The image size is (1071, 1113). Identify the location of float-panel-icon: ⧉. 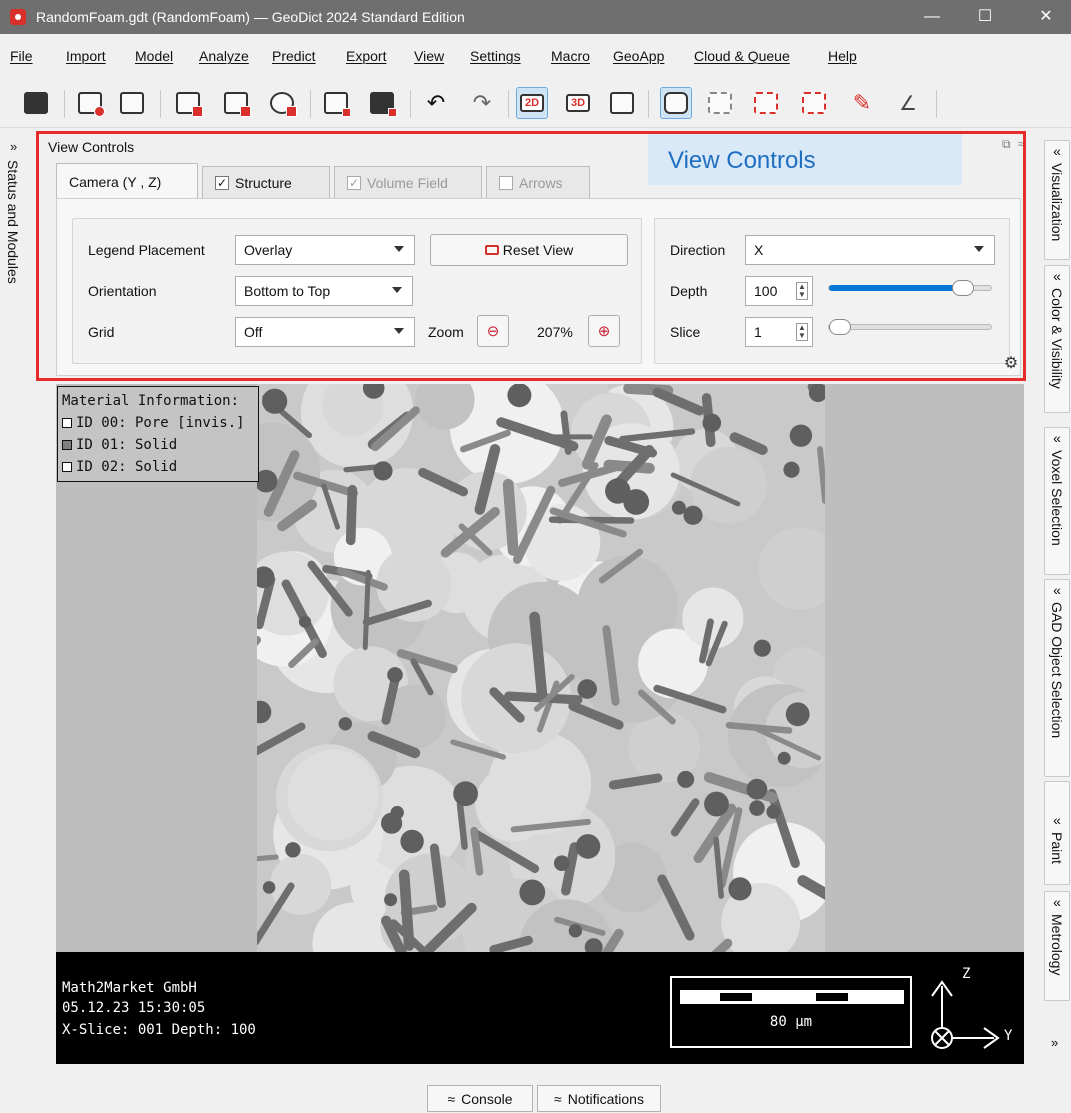
(1006, 144).